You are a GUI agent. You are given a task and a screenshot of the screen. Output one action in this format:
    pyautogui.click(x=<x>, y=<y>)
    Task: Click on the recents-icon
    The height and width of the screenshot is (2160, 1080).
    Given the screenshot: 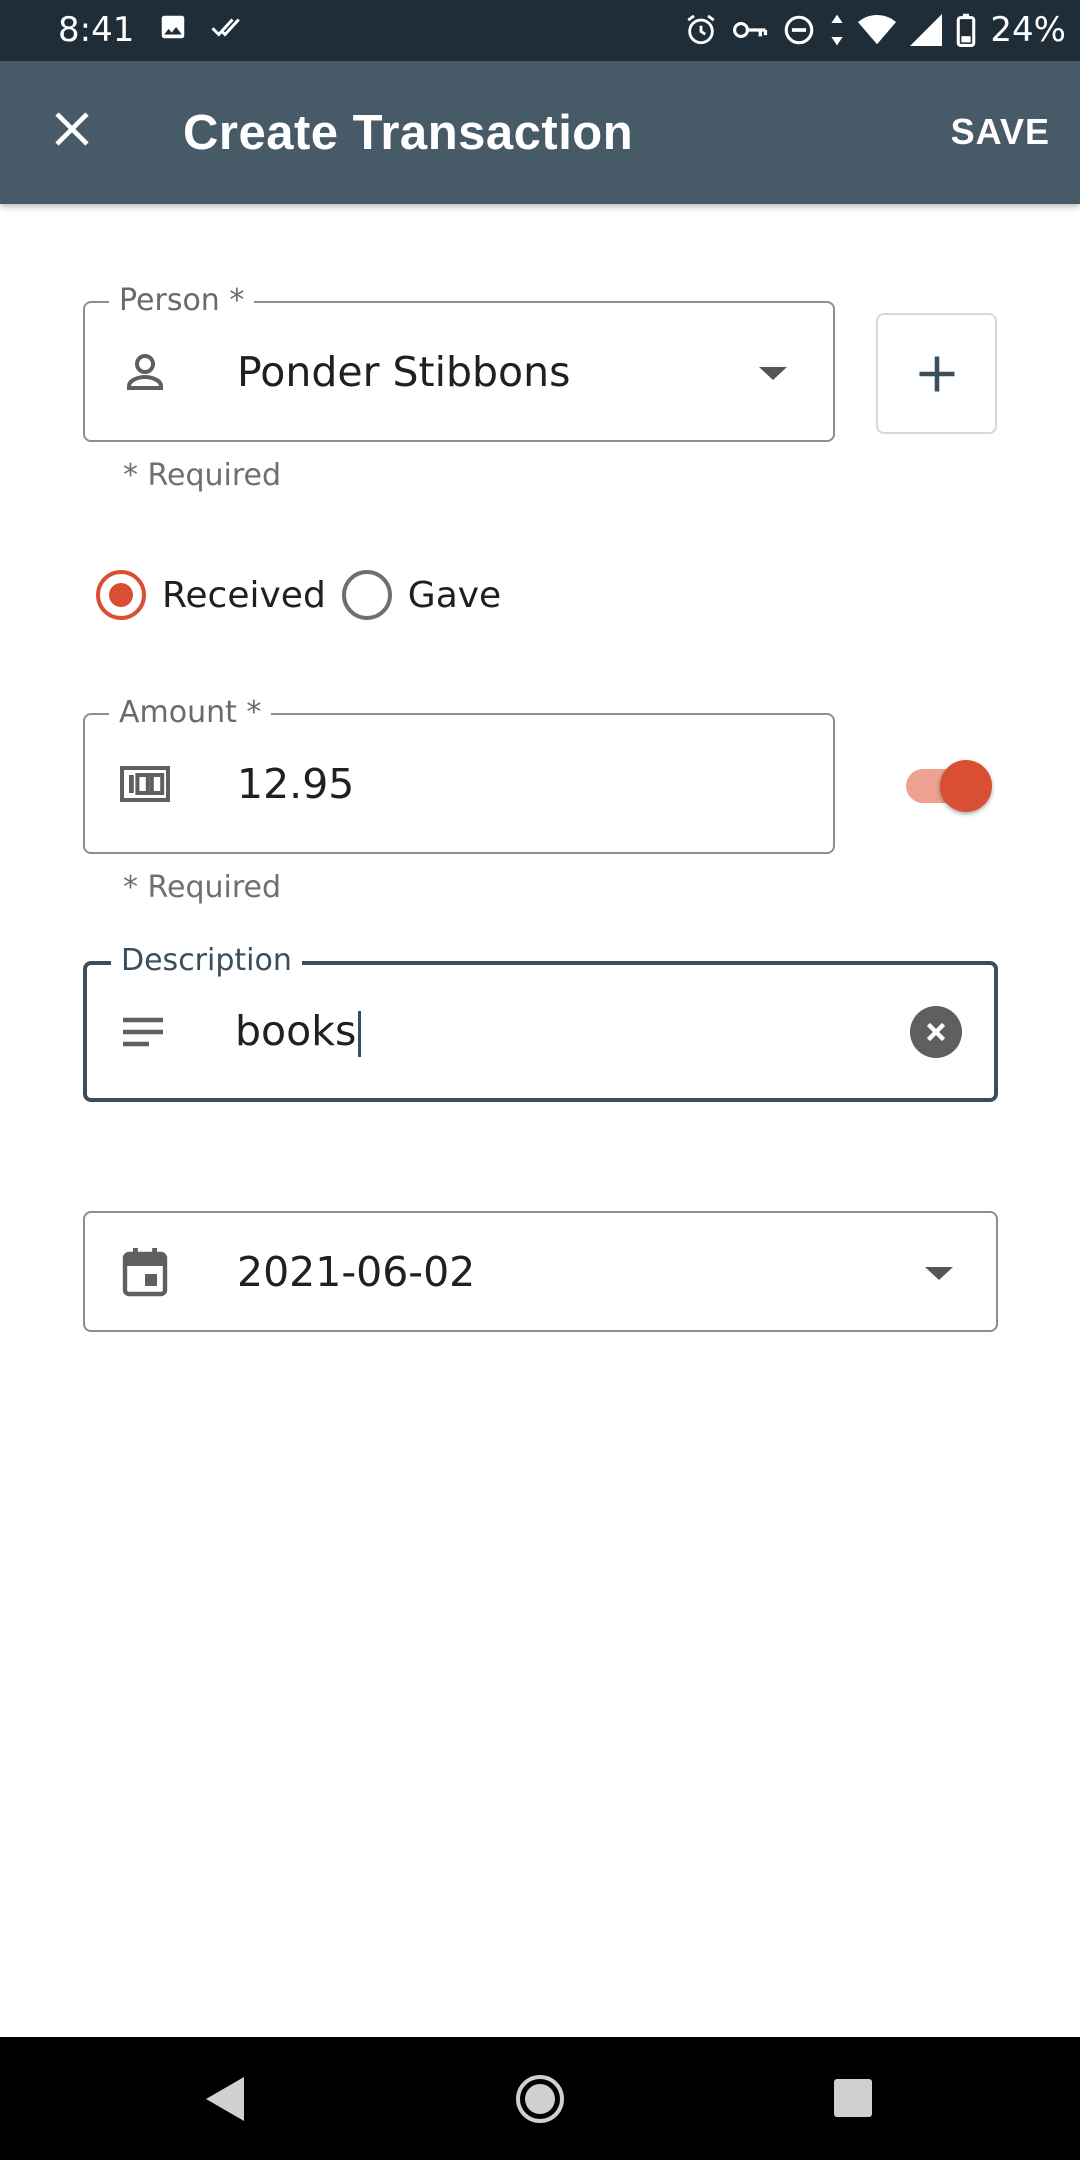 What is the action you would take?
    pyautogui.click(x=853, y=2098)
    